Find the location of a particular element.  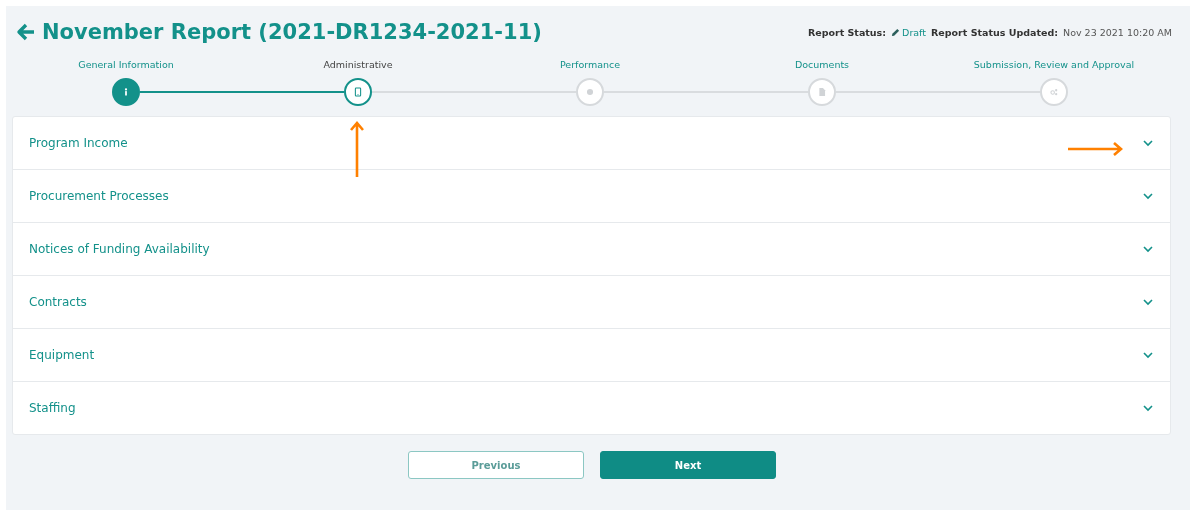

accordion-header: Program Income is located at coordinates (591, 143).